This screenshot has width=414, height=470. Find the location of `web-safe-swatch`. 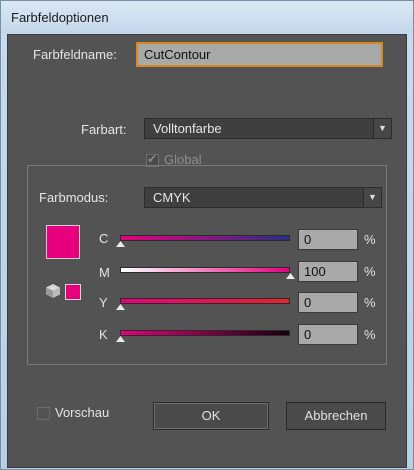

web-safe-swatch is located at coordinates (73, 292).